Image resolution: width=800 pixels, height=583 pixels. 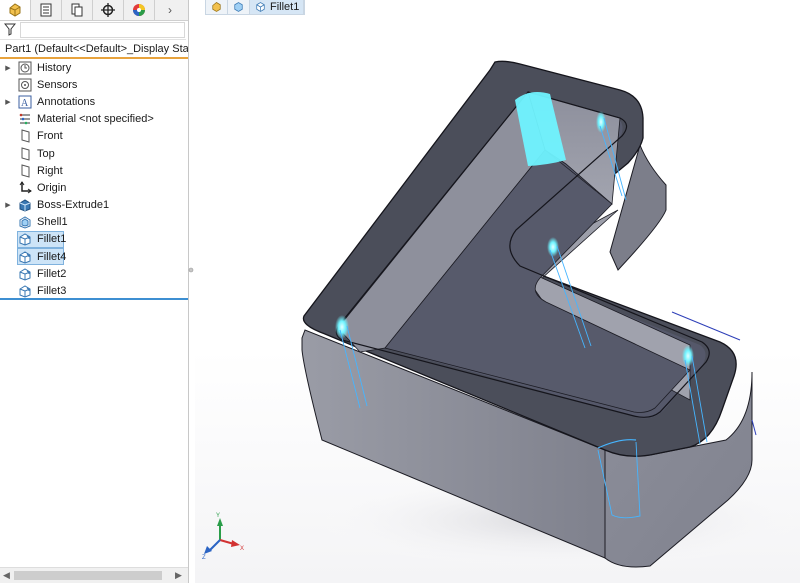 I want to click on tree-item-material-not-specified: Material <not specified>, so click(x=94, y=119).